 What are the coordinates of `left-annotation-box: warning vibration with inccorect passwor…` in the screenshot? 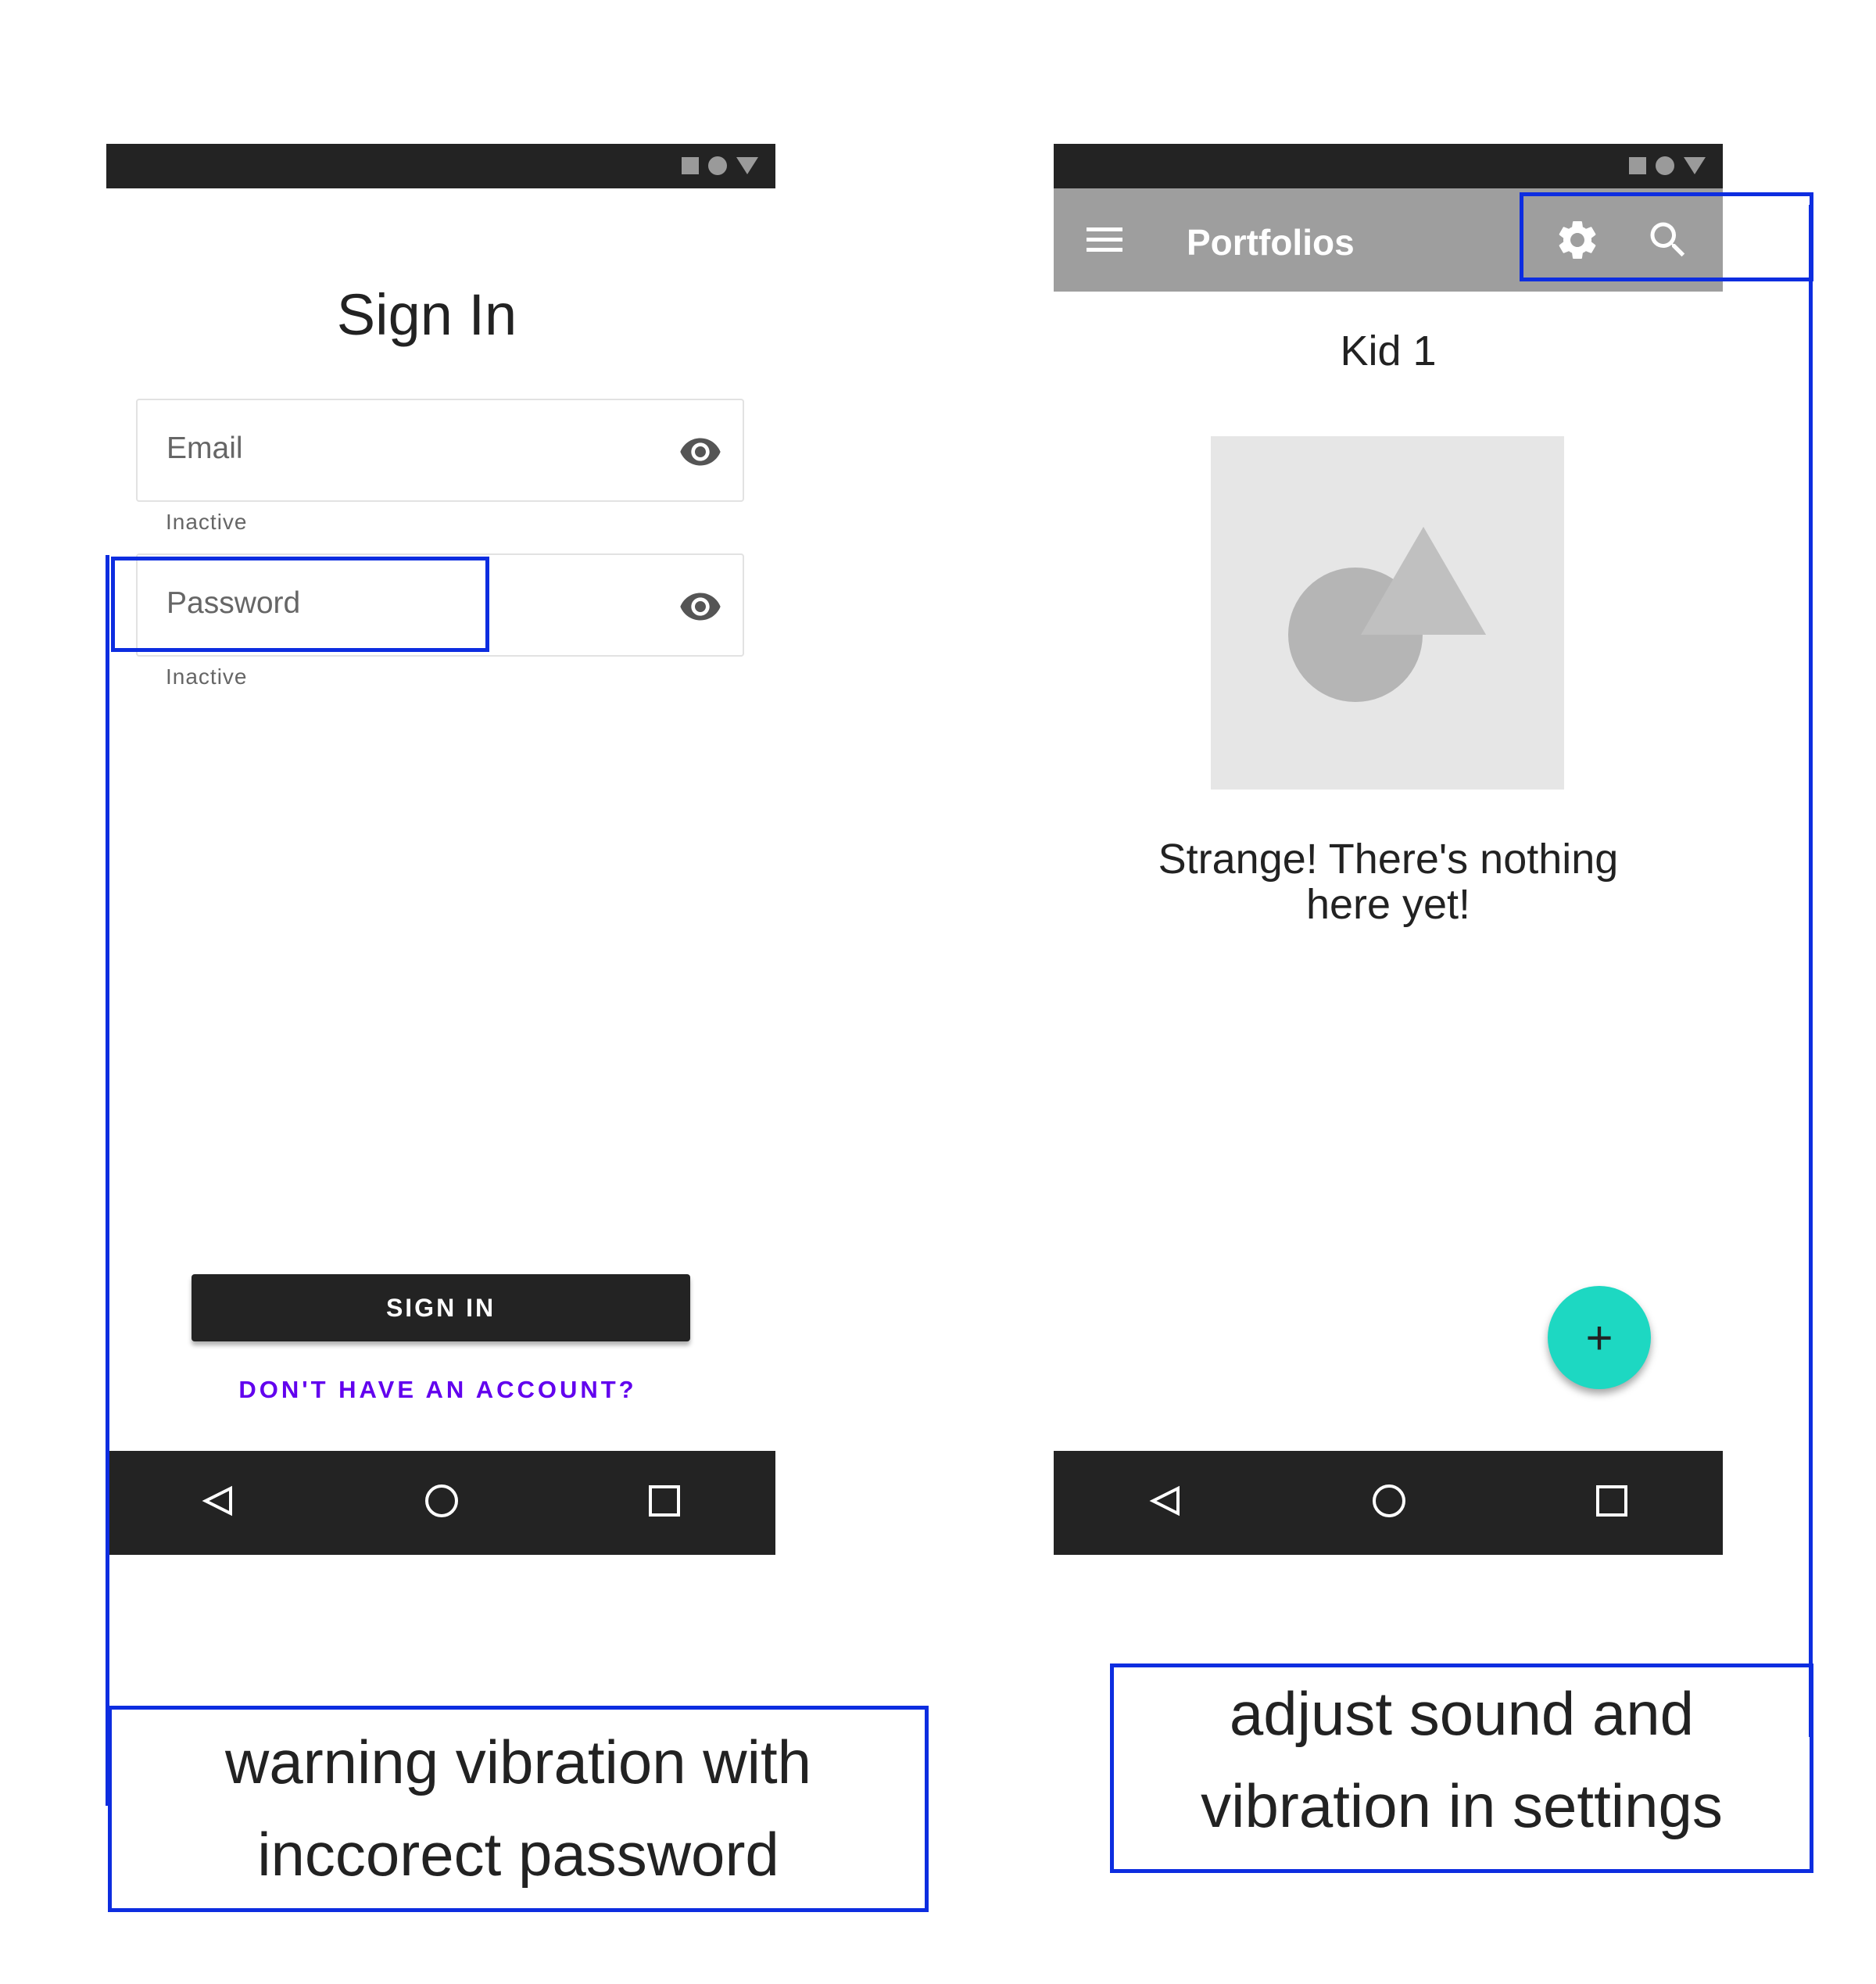 It's located at (518, 1809).